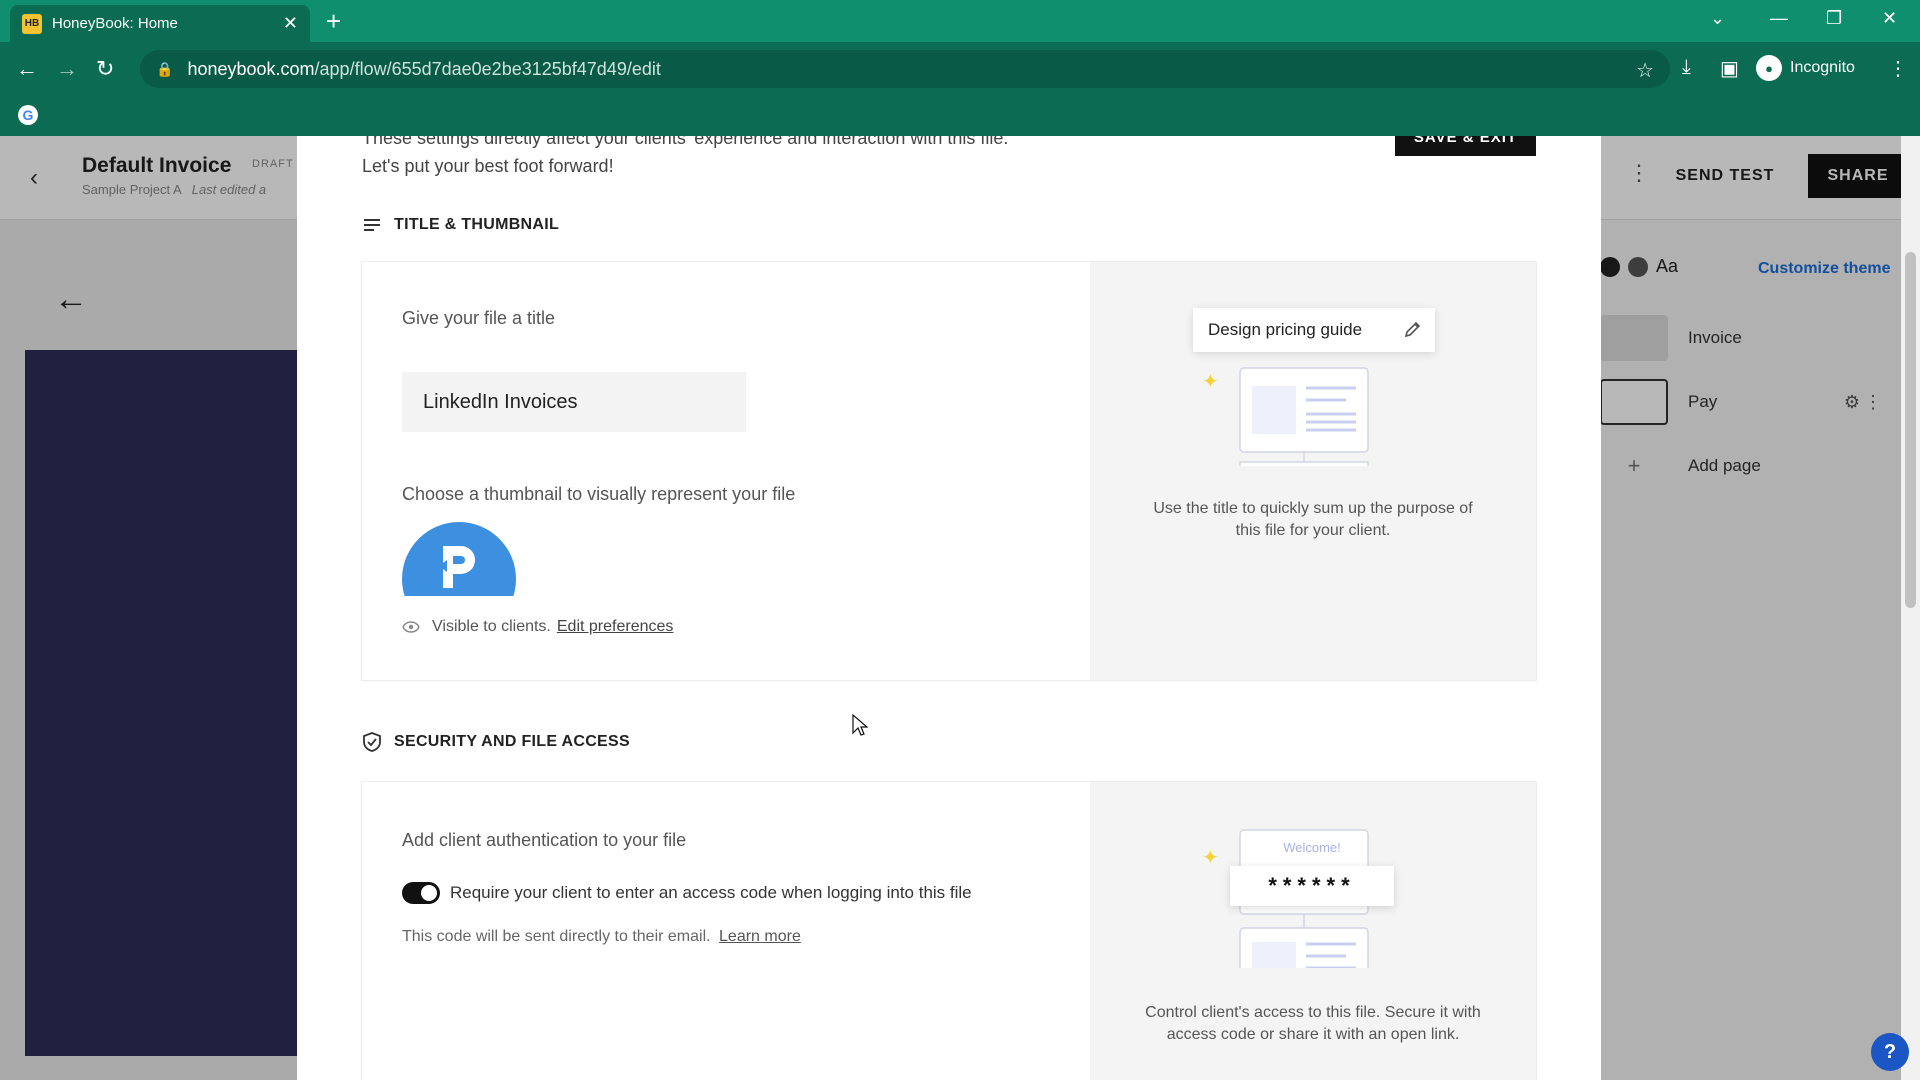  What do you see at coordinates (1412, 329) in the screenshot?
I see `pencil-icon` at bounding box center [1412, 329].